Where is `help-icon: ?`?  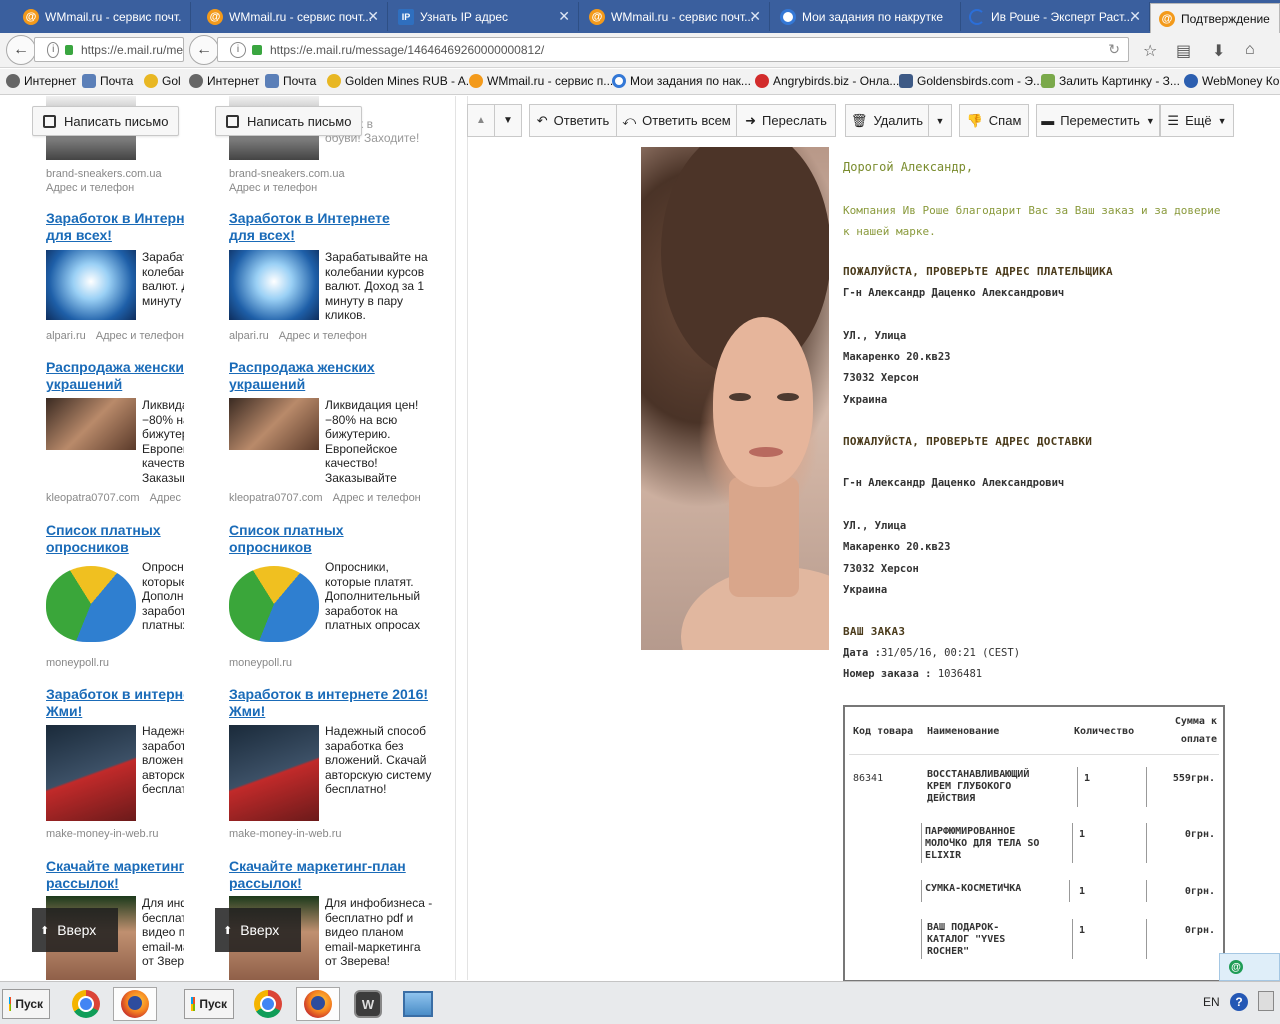 help-icon: ? is located at coordinates (1239, 1002).